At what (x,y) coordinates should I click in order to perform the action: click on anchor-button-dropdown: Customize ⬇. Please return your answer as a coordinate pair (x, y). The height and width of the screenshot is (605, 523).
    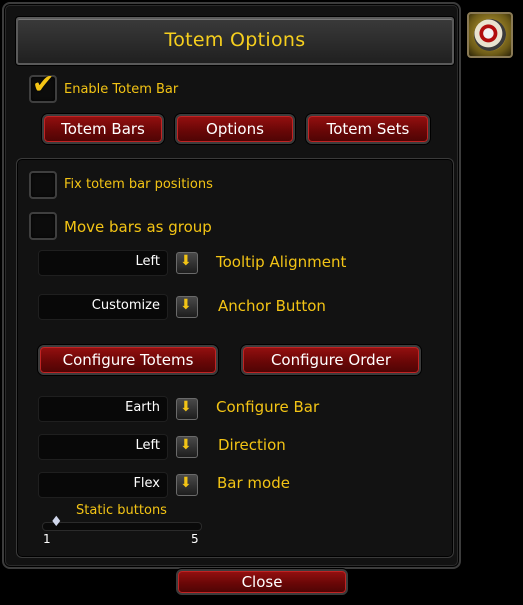
    Looking at the image, I should click on (118, 307).